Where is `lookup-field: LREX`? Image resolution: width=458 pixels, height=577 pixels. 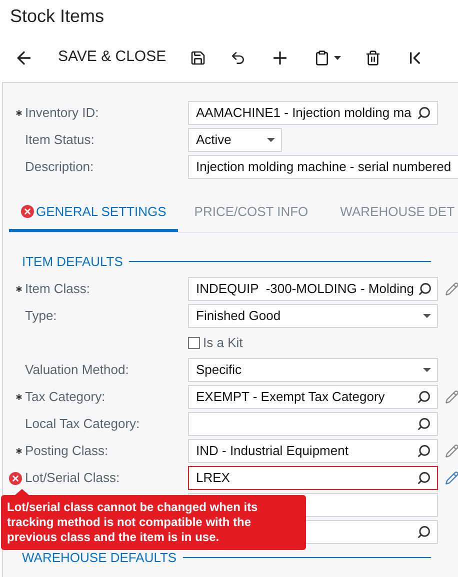 lookup-field: LREX is located at coordinates (313, 478).